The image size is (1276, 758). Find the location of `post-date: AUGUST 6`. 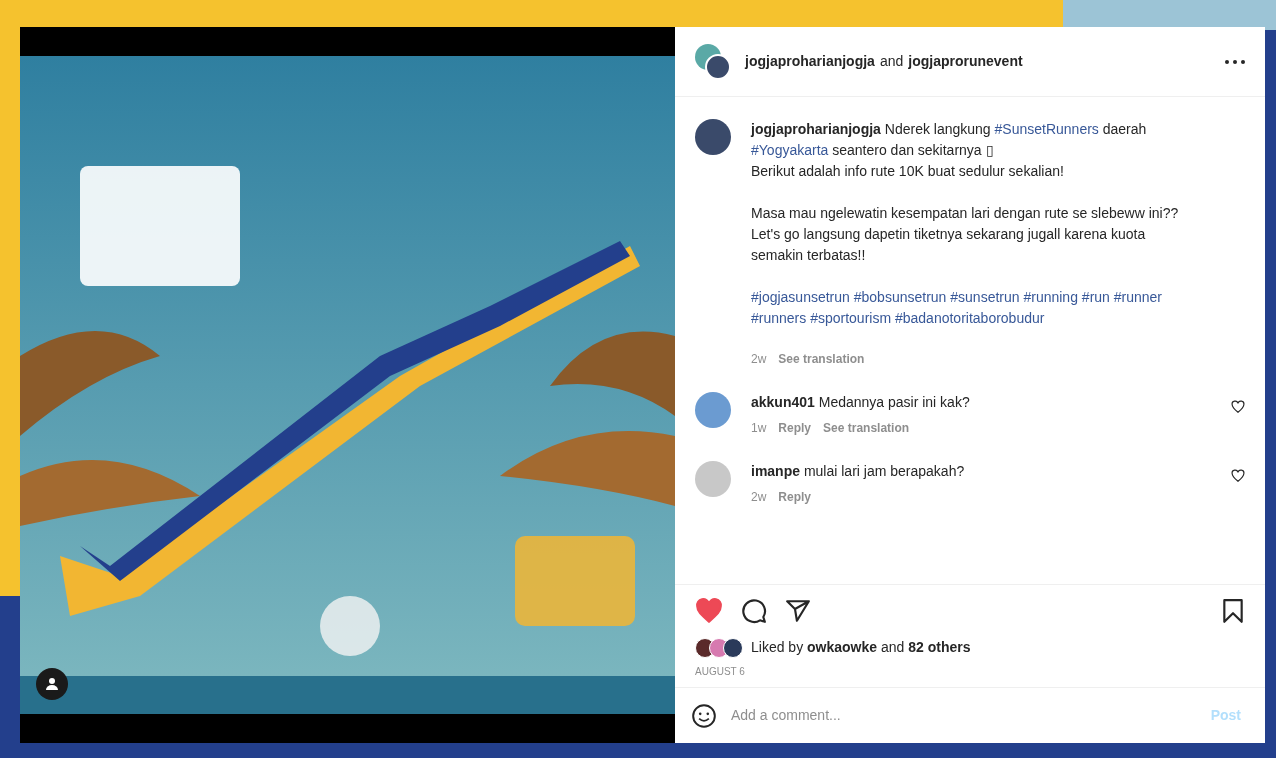

post-date: AUGUST 6 is located at coordinates (720, 672).